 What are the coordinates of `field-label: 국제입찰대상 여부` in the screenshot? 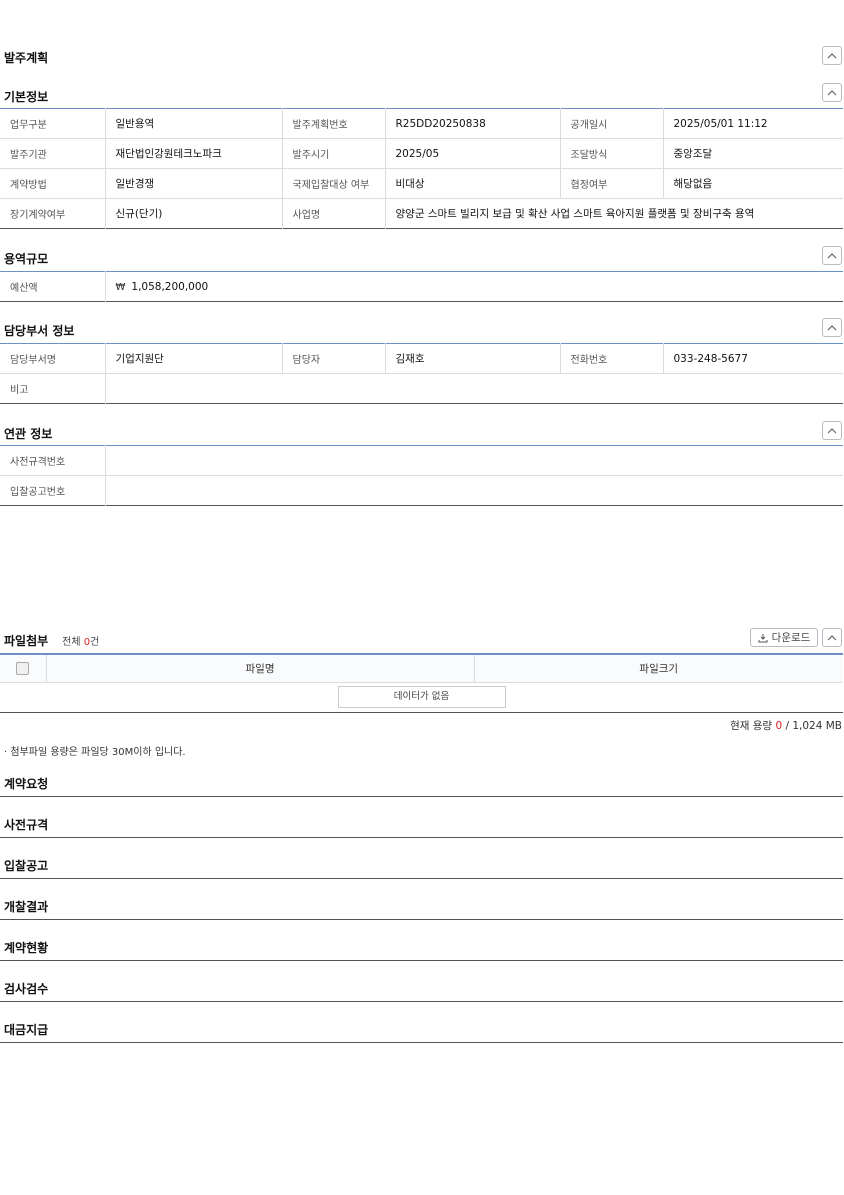 It's located at (333, 183).